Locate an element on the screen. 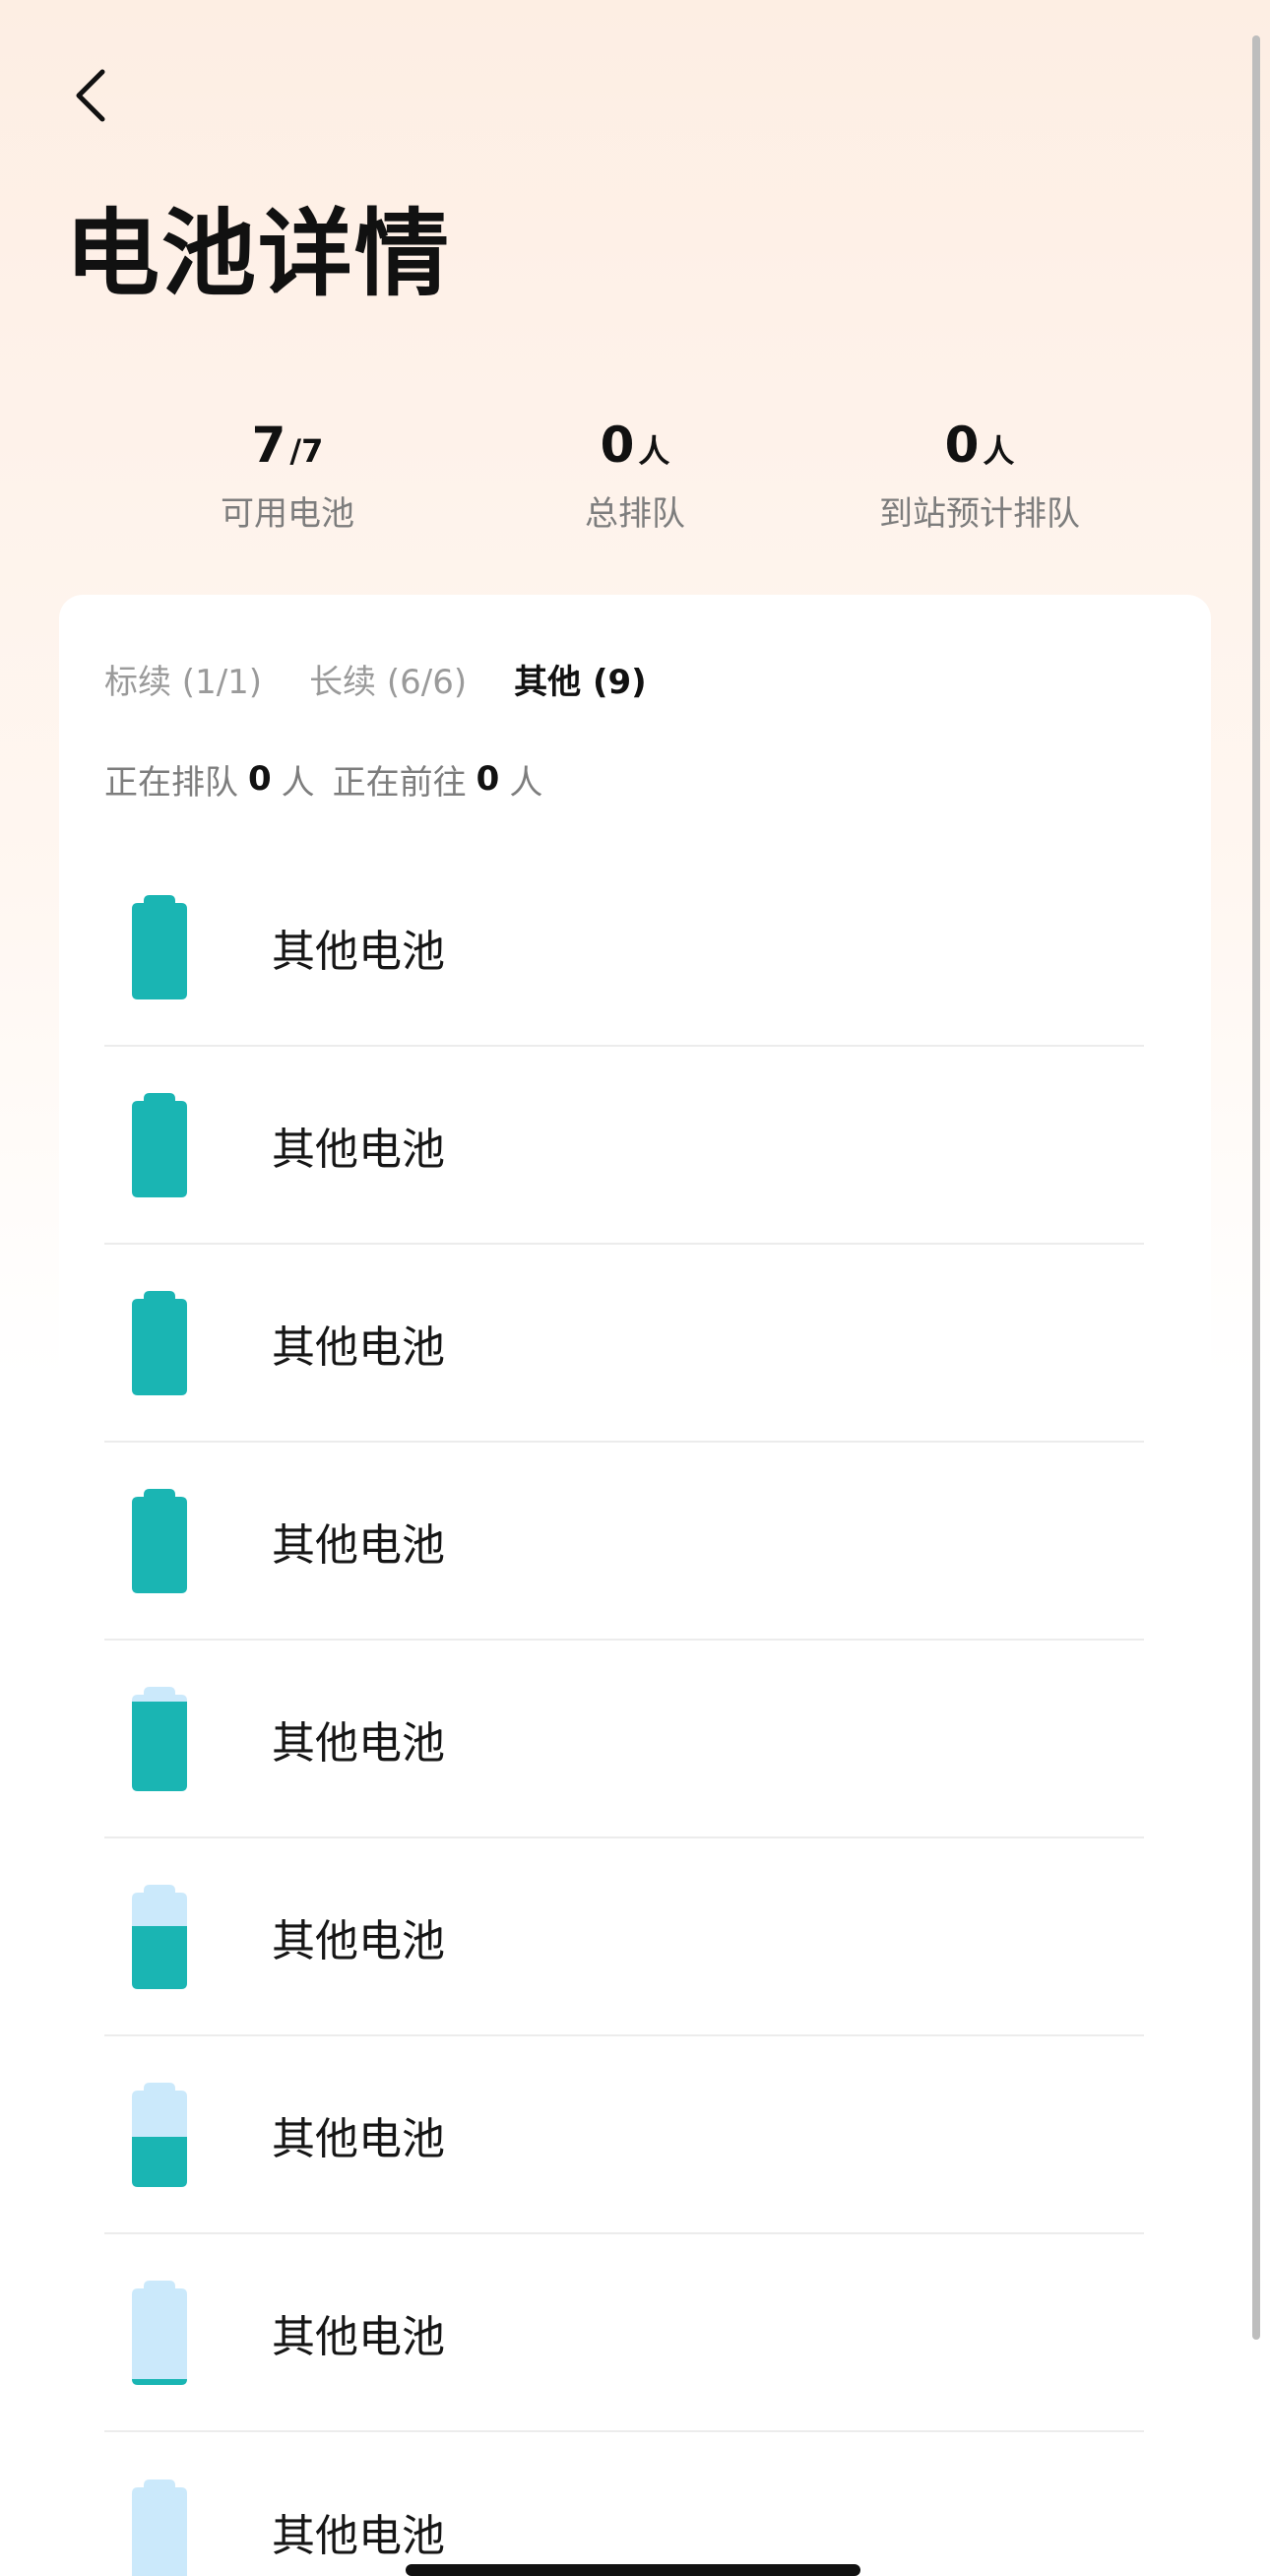 This screenshot has height=2576, width=1270. stat-arrival-queue: 0人 到站预计排队 is located at coordinates (979, 474).